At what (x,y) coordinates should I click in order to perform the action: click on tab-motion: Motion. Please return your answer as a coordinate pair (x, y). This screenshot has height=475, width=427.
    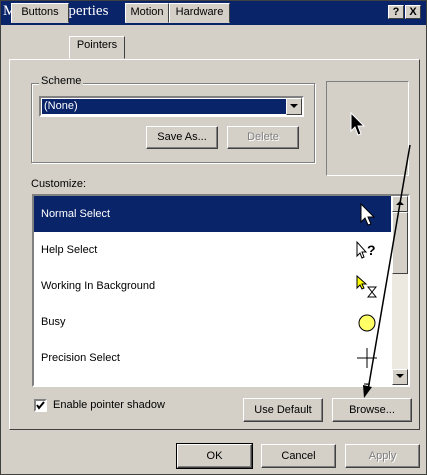
    Looking at the image, I should click on (147, 13).